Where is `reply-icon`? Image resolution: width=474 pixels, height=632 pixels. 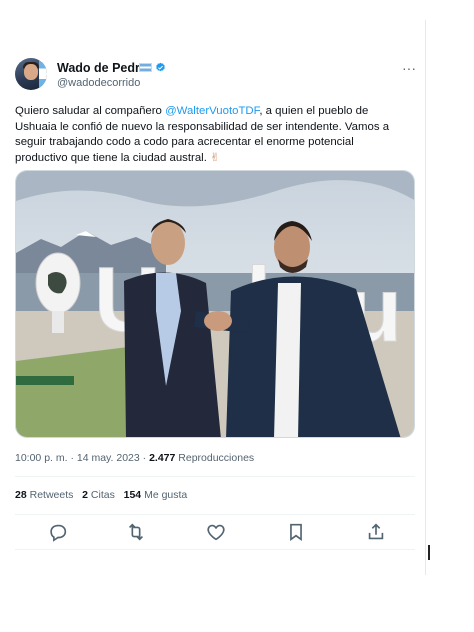 reply-icon is located at coordinates (58, 532).